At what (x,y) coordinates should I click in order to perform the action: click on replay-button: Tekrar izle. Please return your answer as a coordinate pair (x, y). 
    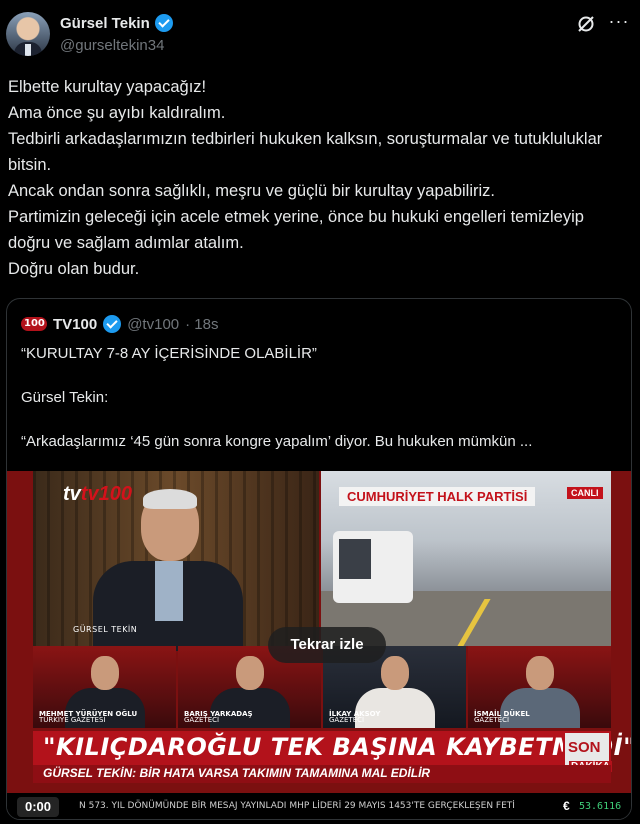
    Looking at the image, I should click on (327, 645).